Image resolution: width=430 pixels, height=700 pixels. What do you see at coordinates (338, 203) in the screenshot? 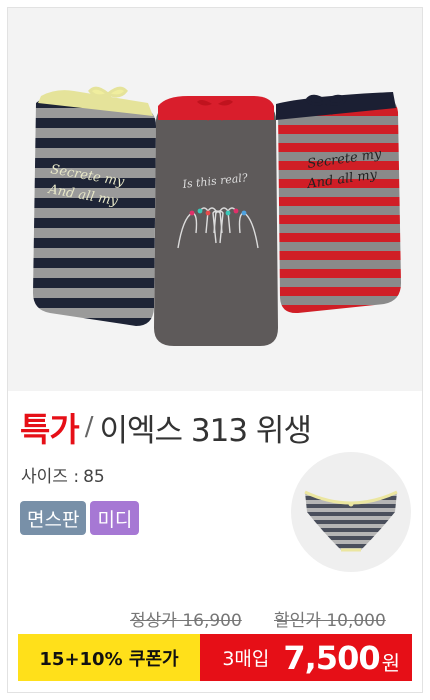
I see `right-pack-image: Secrete my And all my` at bounding box center [338, 203].